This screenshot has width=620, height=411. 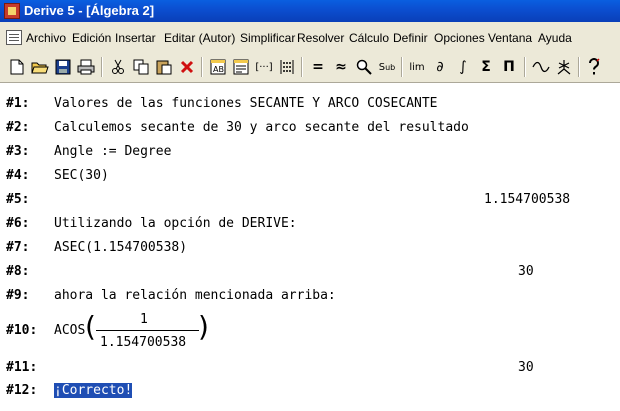 I want to click on substitute-icon: Sub, so click(x=387, y=67).